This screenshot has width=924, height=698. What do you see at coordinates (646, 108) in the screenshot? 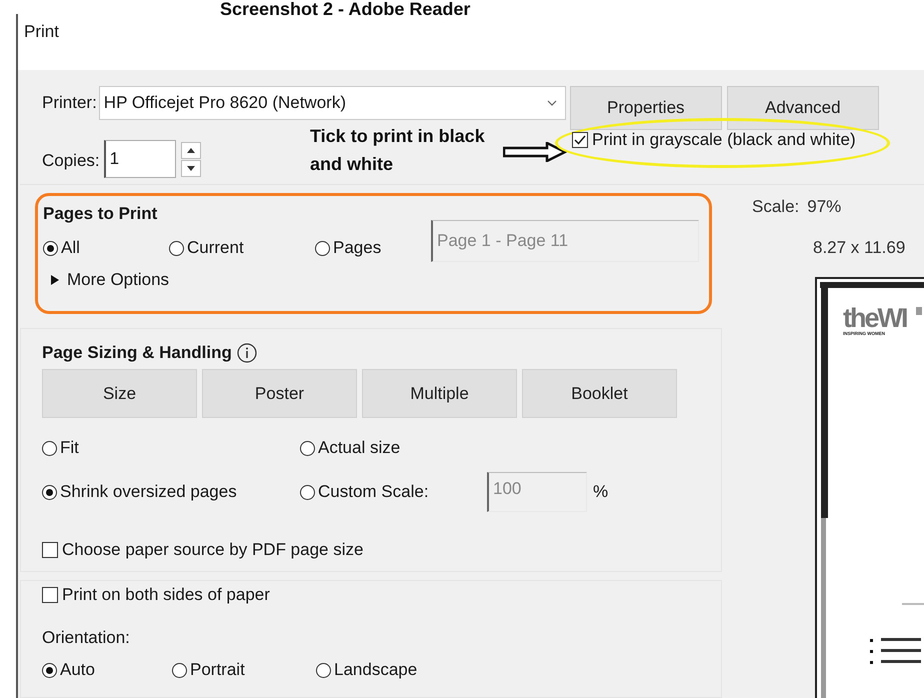
I see `dialog-button: Properties` at bounding box center [646, 108].